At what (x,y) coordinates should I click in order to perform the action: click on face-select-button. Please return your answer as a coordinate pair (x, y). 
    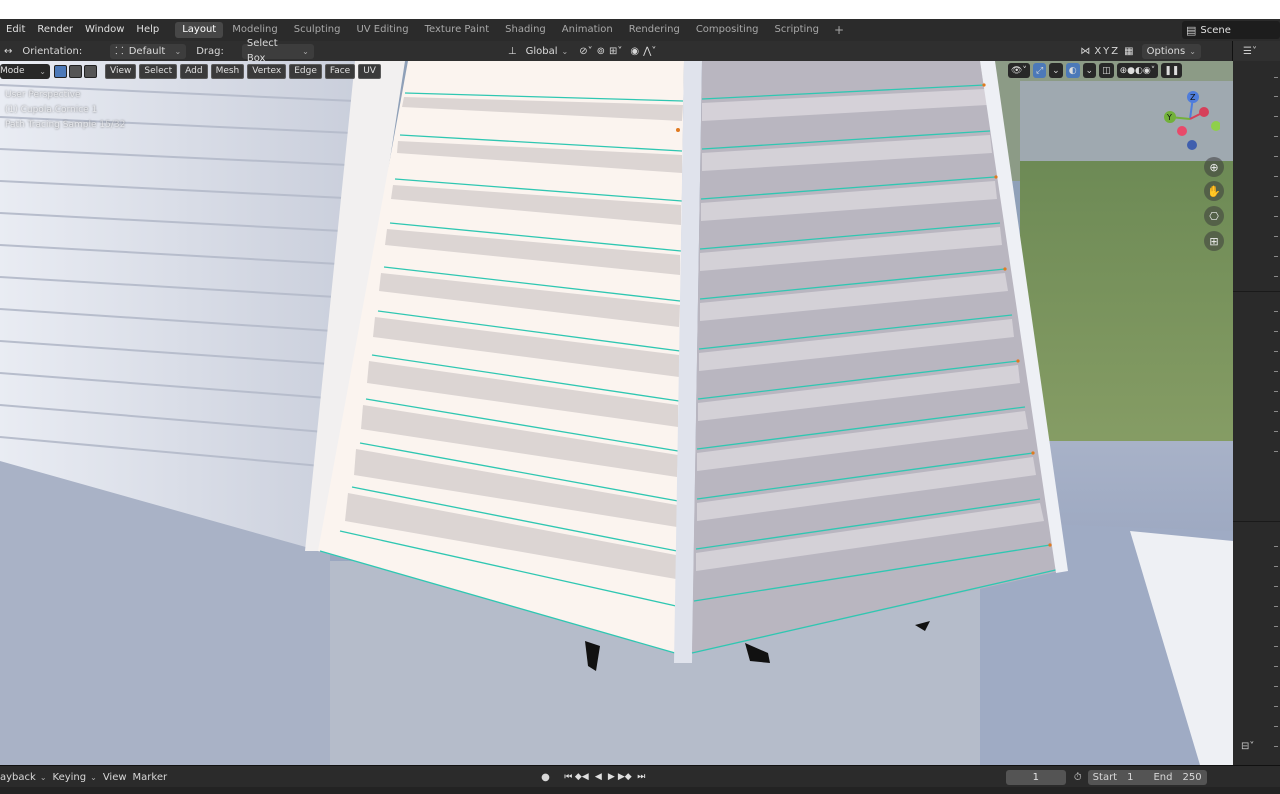
    Looking at the image, I should click on (90, 71).